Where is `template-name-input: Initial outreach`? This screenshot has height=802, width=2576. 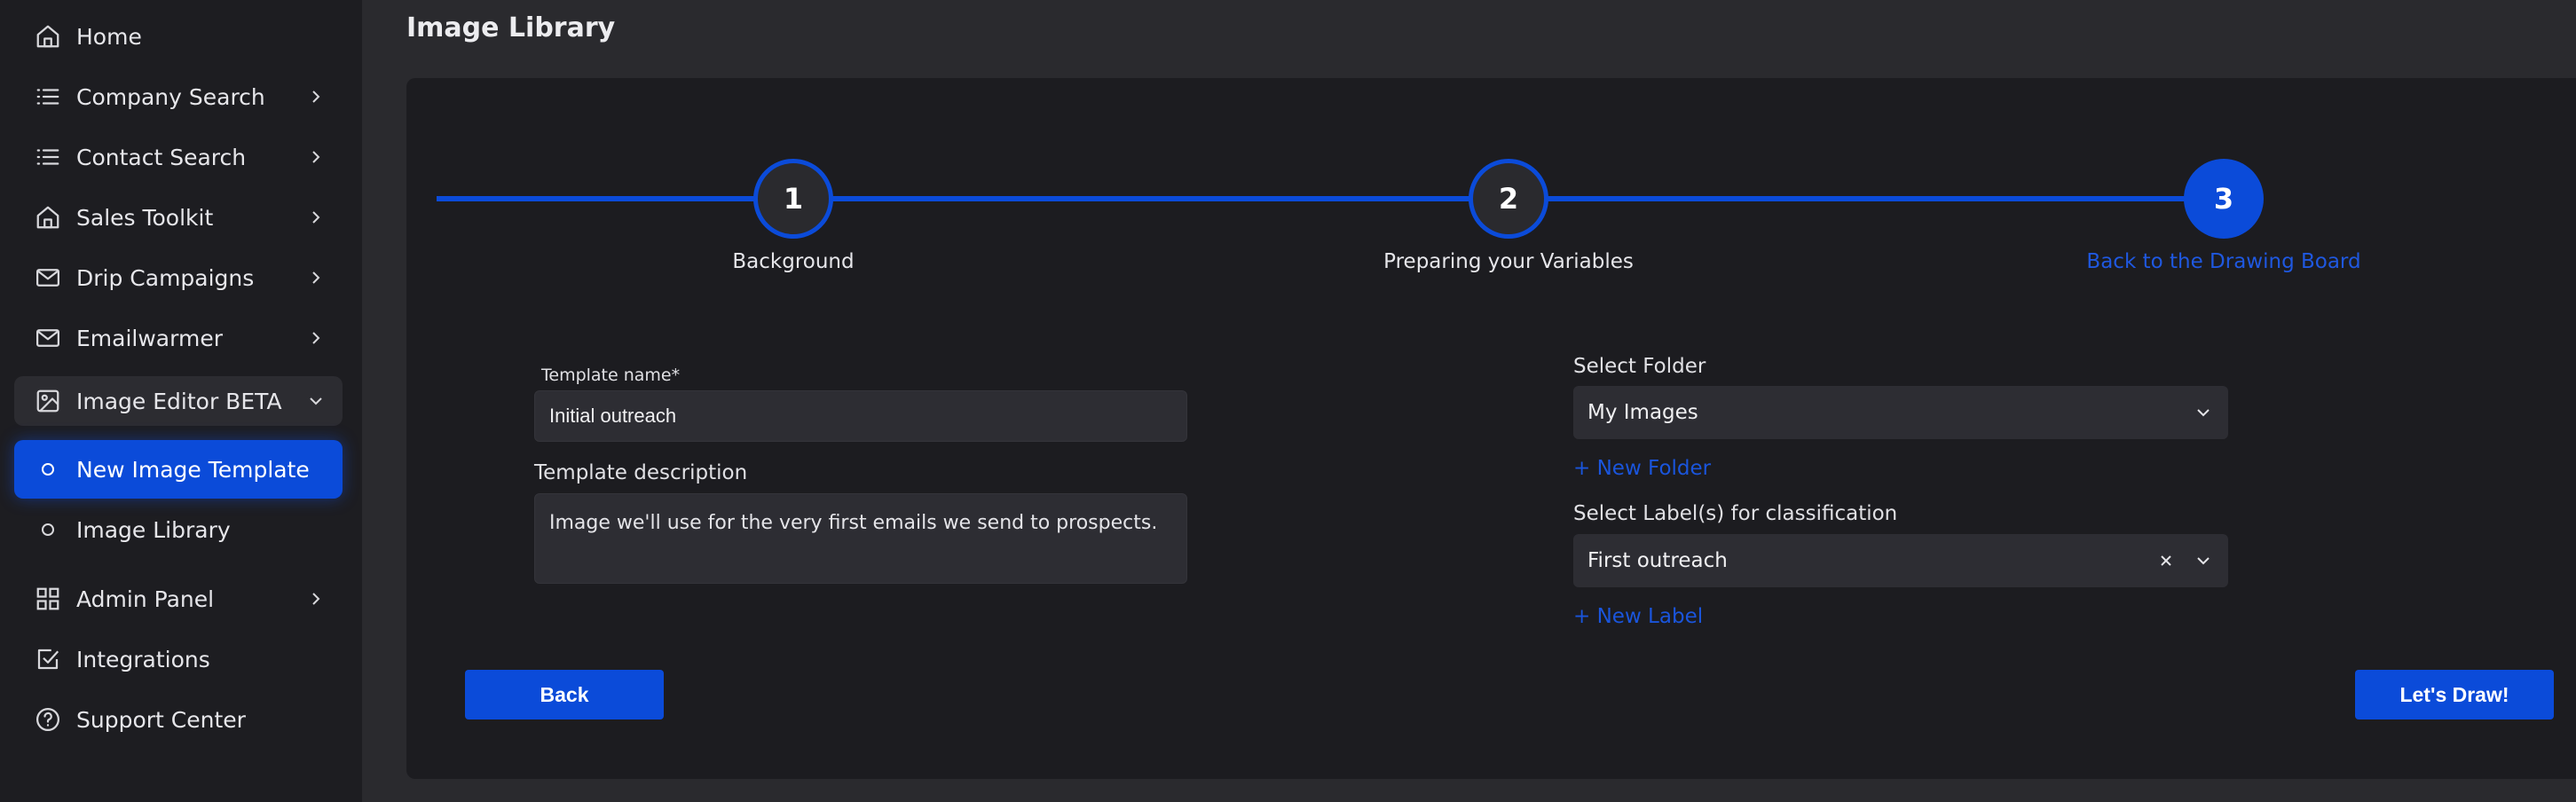 template-name-input: Initial outreach is located at coordinates (861, 416).